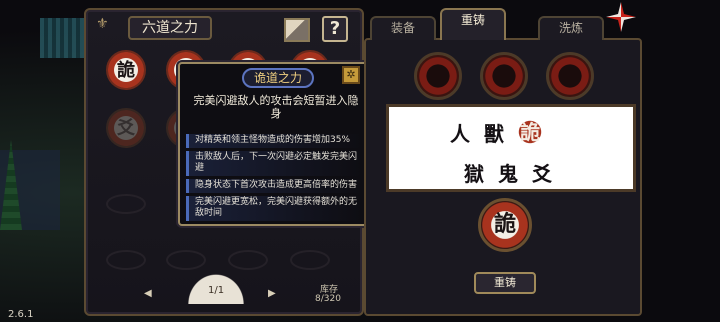 The height and width of the screenshot is (322, 720). I want to click on effect-line: 隐身状态下首次攻击造成更高倍率的伤害, so click(274, 186).